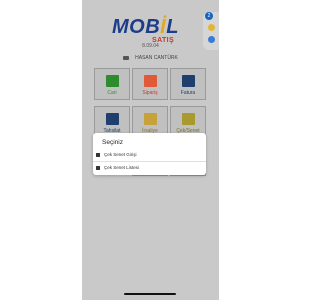  I want to click on tile-label: Sipariş, so click(150, 93).